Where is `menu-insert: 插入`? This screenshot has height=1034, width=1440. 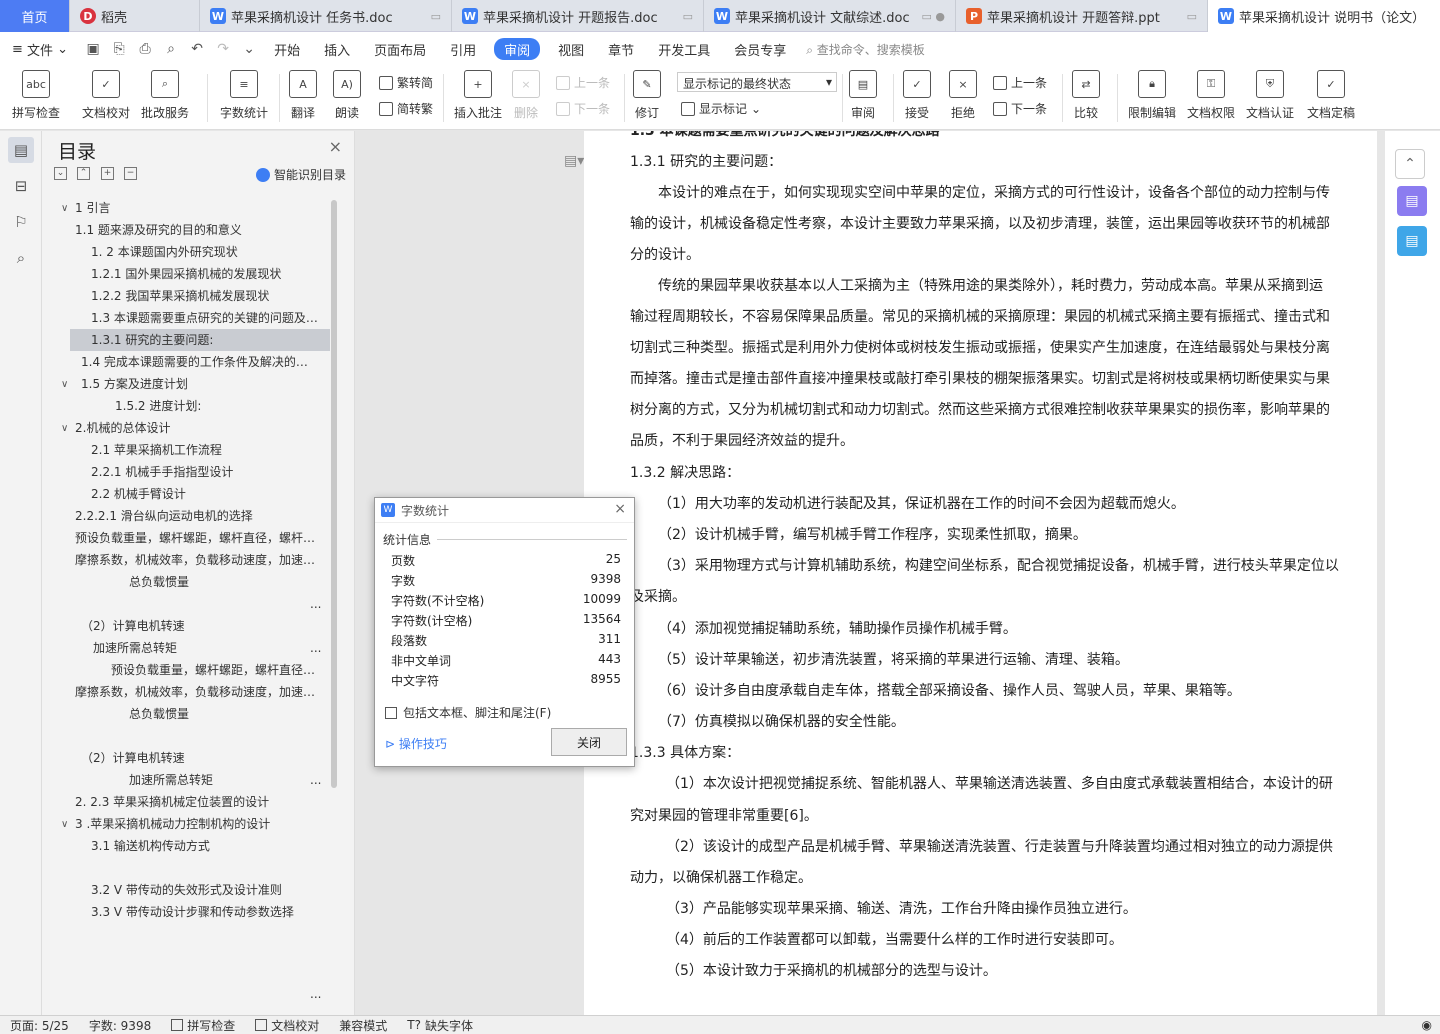 menu-insert: 插入 is located at coordinates (337, 49).